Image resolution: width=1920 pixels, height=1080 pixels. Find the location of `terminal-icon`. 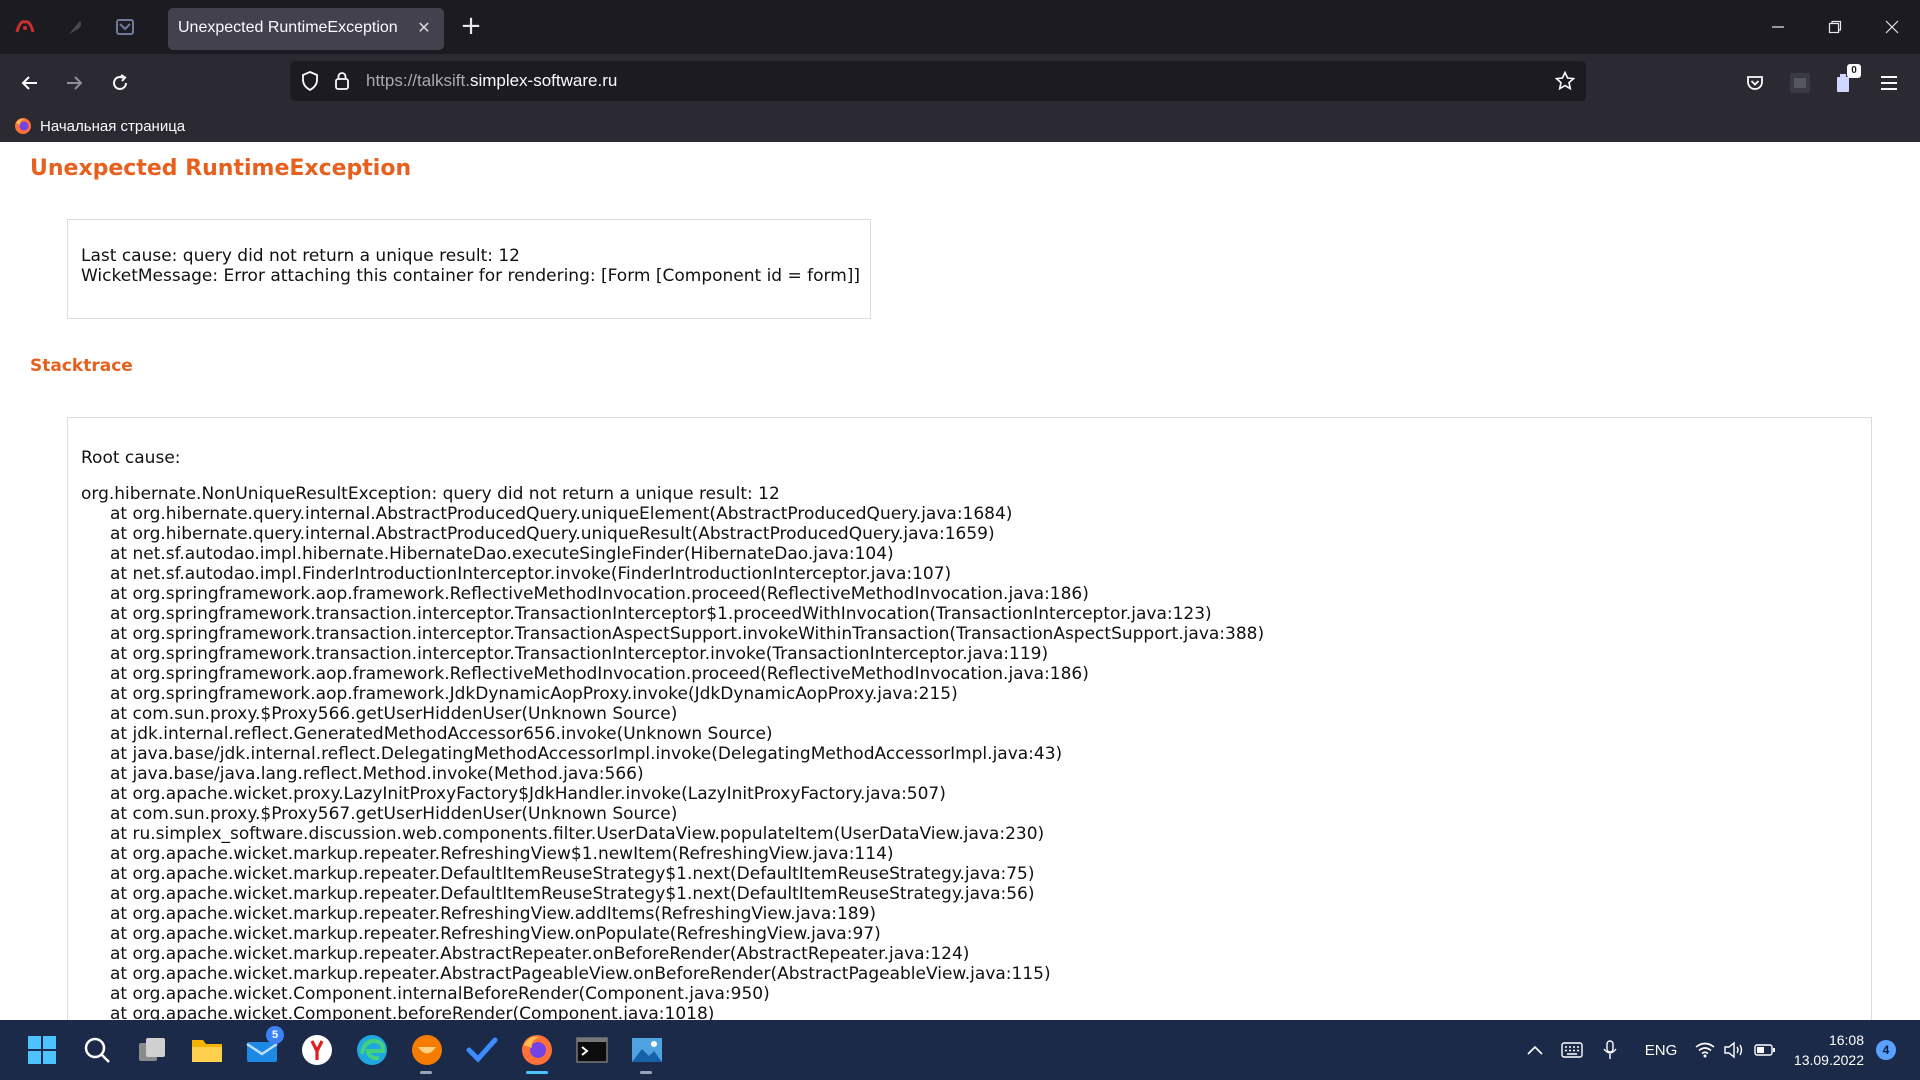

terminal-icon is located at coordinates (592, 1050).